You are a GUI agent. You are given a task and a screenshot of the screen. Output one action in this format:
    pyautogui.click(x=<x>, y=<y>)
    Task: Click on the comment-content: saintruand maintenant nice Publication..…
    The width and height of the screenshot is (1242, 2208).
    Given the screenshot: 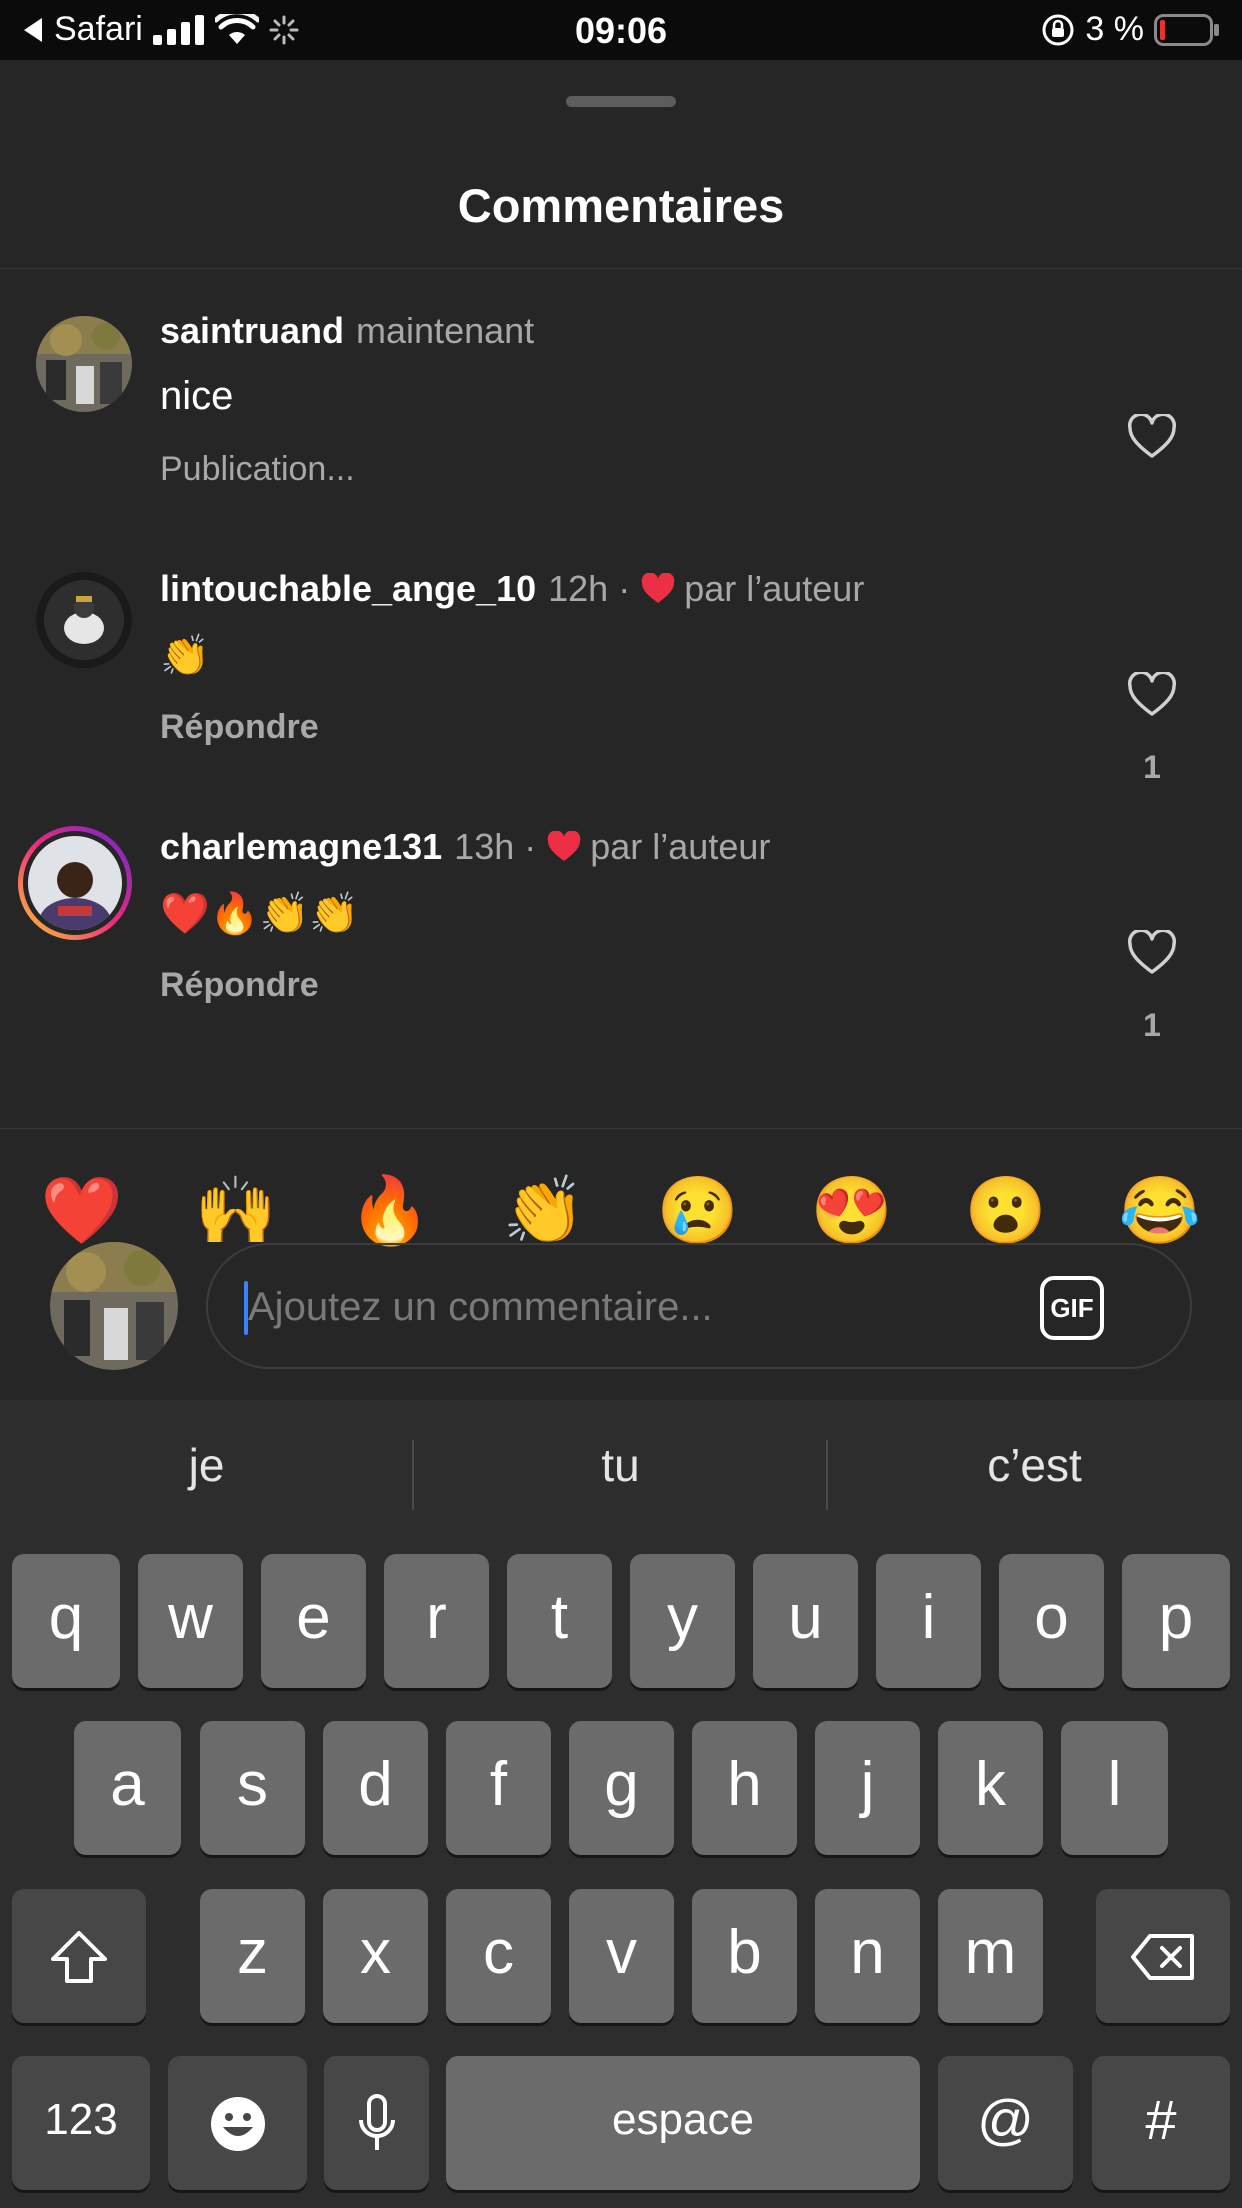 What is the action you would take?
    pyautogui.click(x=347, y=399)
    